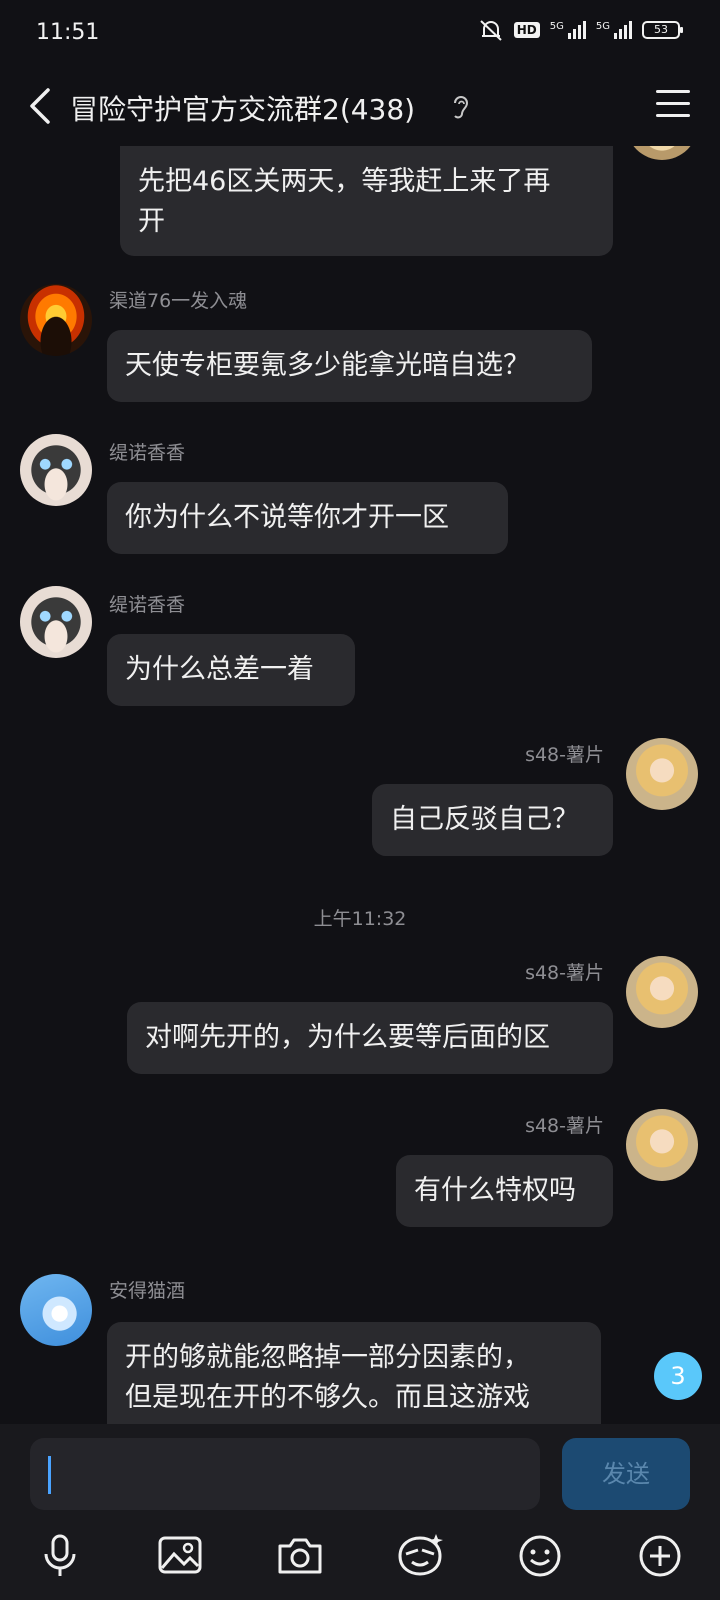 The image size is (720, 1600). Describe the element at coordinates (491, 30) in the screenshot. I see `mute-icon` at that location.